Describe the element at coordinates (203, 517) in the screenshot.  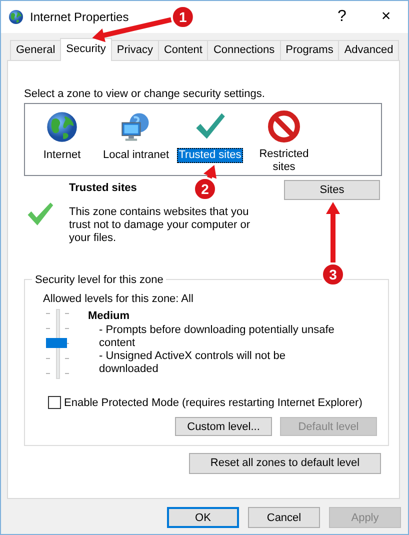
I see `dialog-button: OK` at that location.